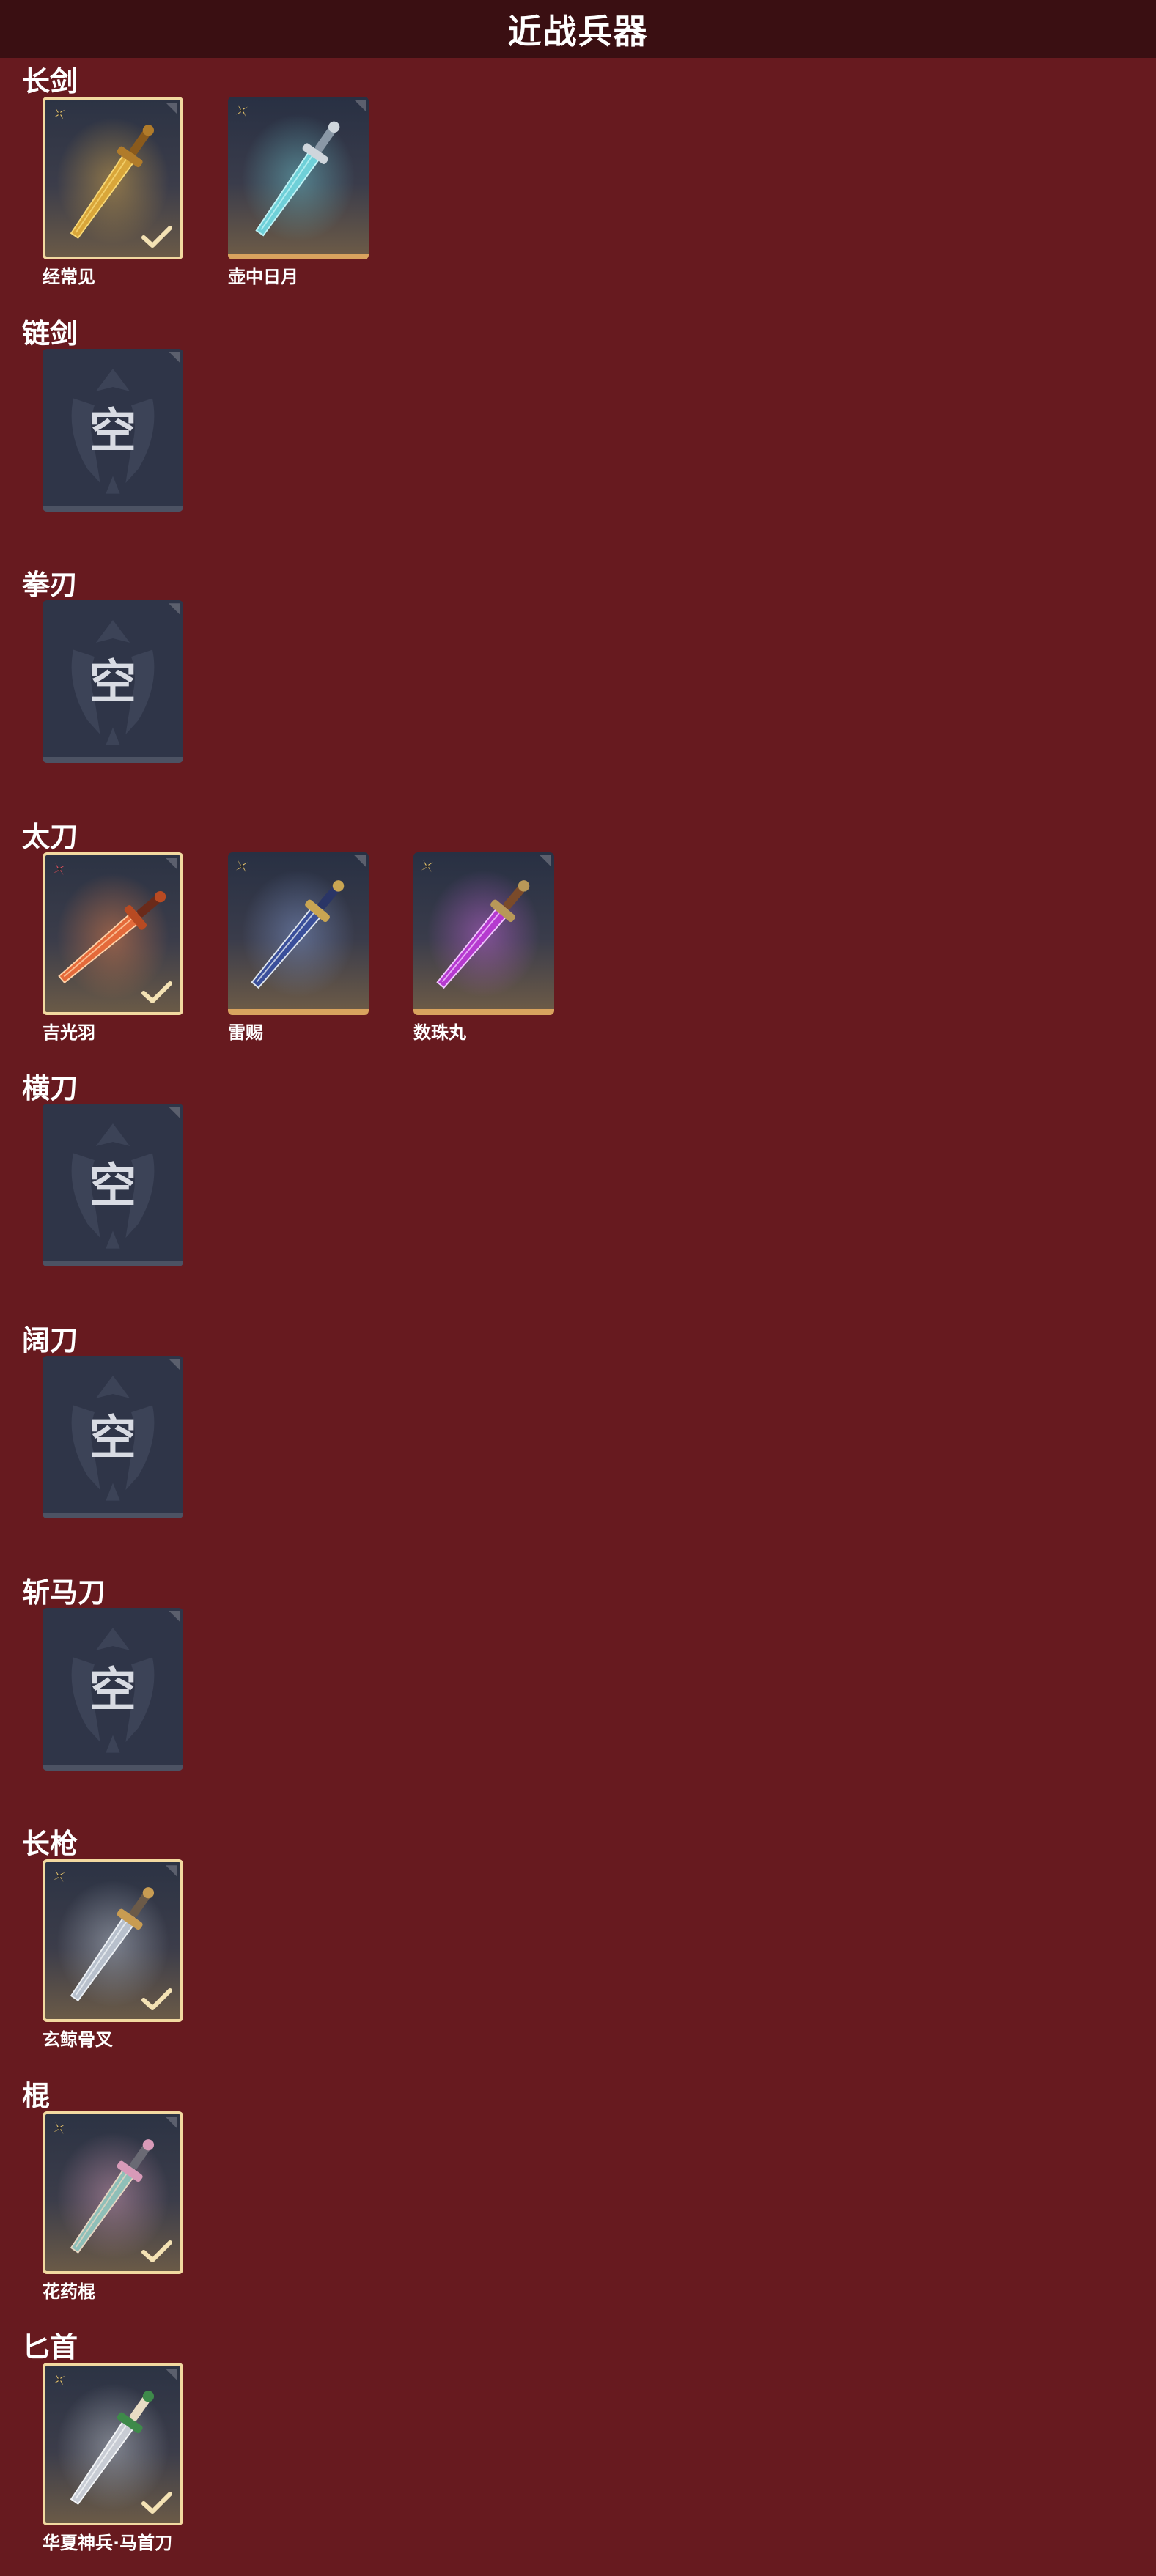  I want to click on page-title: 近战兵器, so click(578, 31).